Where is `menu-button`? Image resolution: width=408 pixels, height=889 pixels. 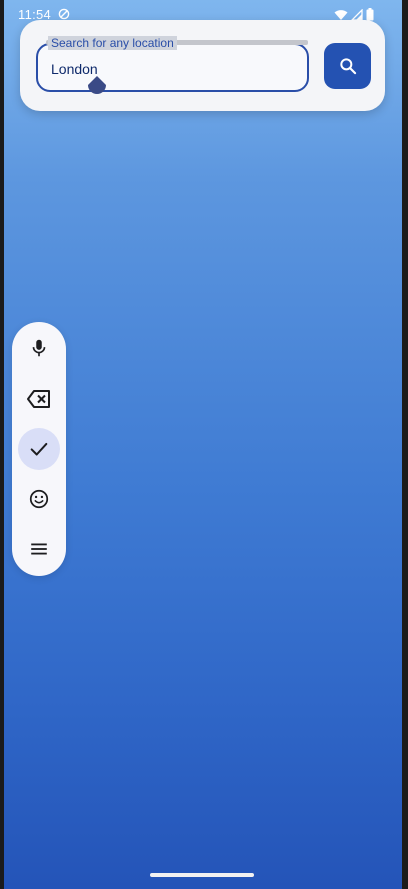
menu-button is located at coordinates (39, 549).